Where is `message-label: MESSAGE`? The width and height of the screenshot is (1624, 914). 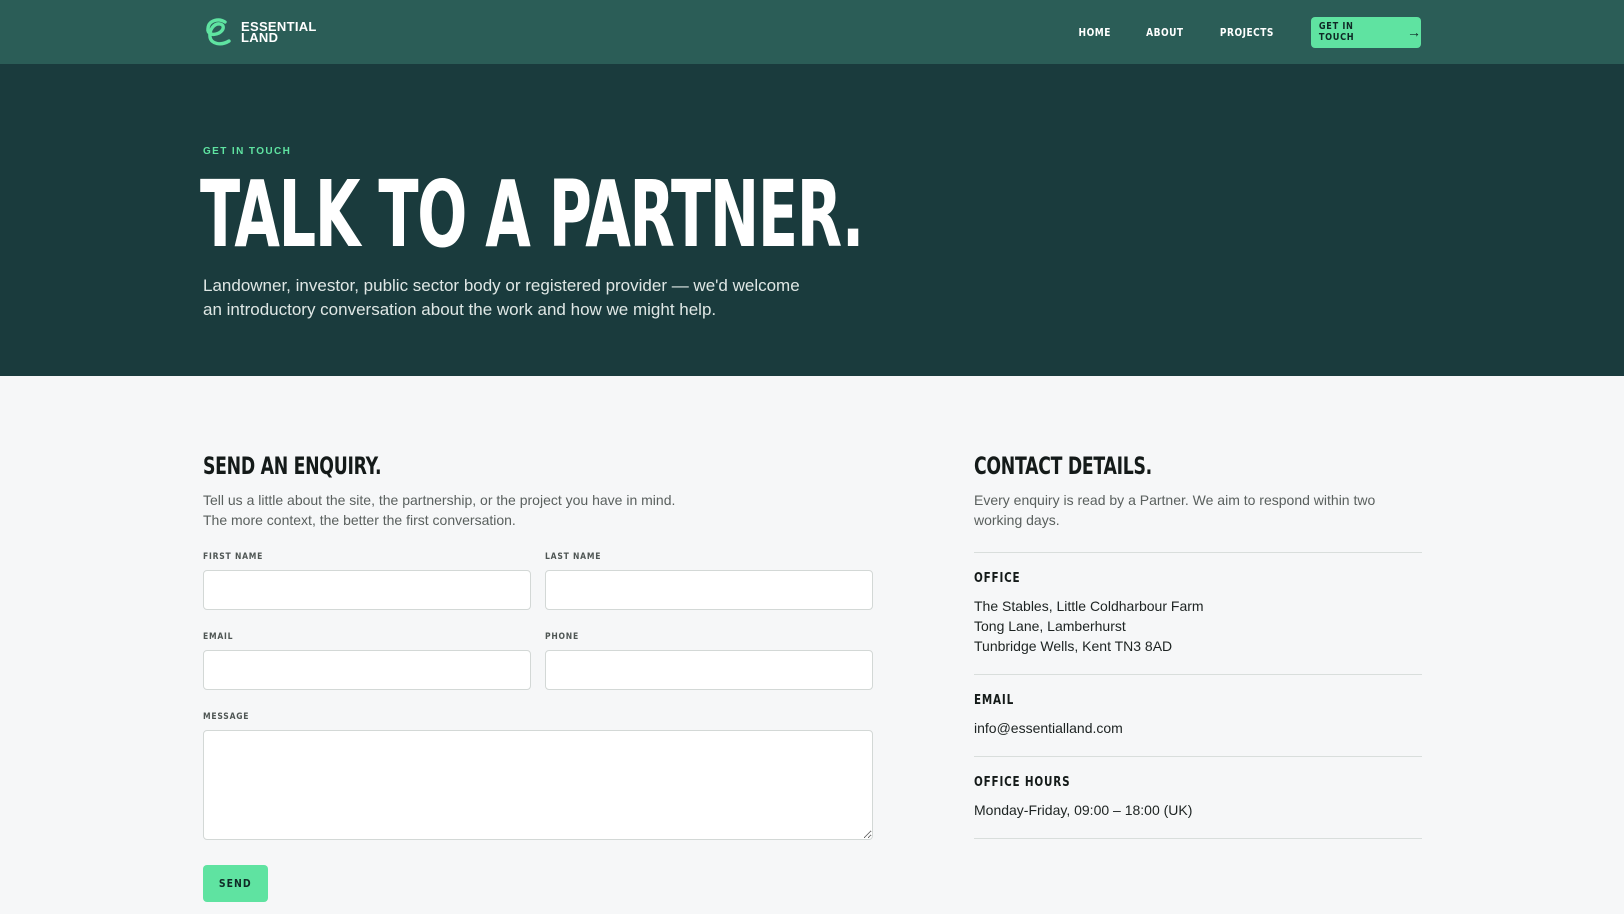
message-label: MESSAGE is located at coordinates (226, 717).